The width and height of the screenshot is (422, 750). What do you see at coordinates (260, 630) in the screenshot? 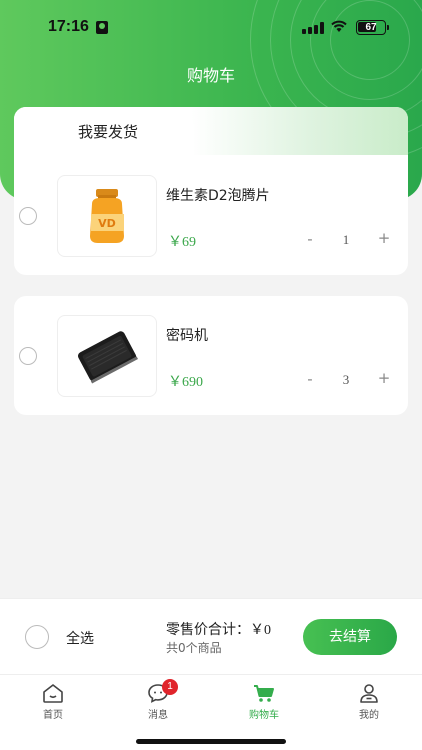
I see `total-value: ￥0` at bounding box center [260, 630].